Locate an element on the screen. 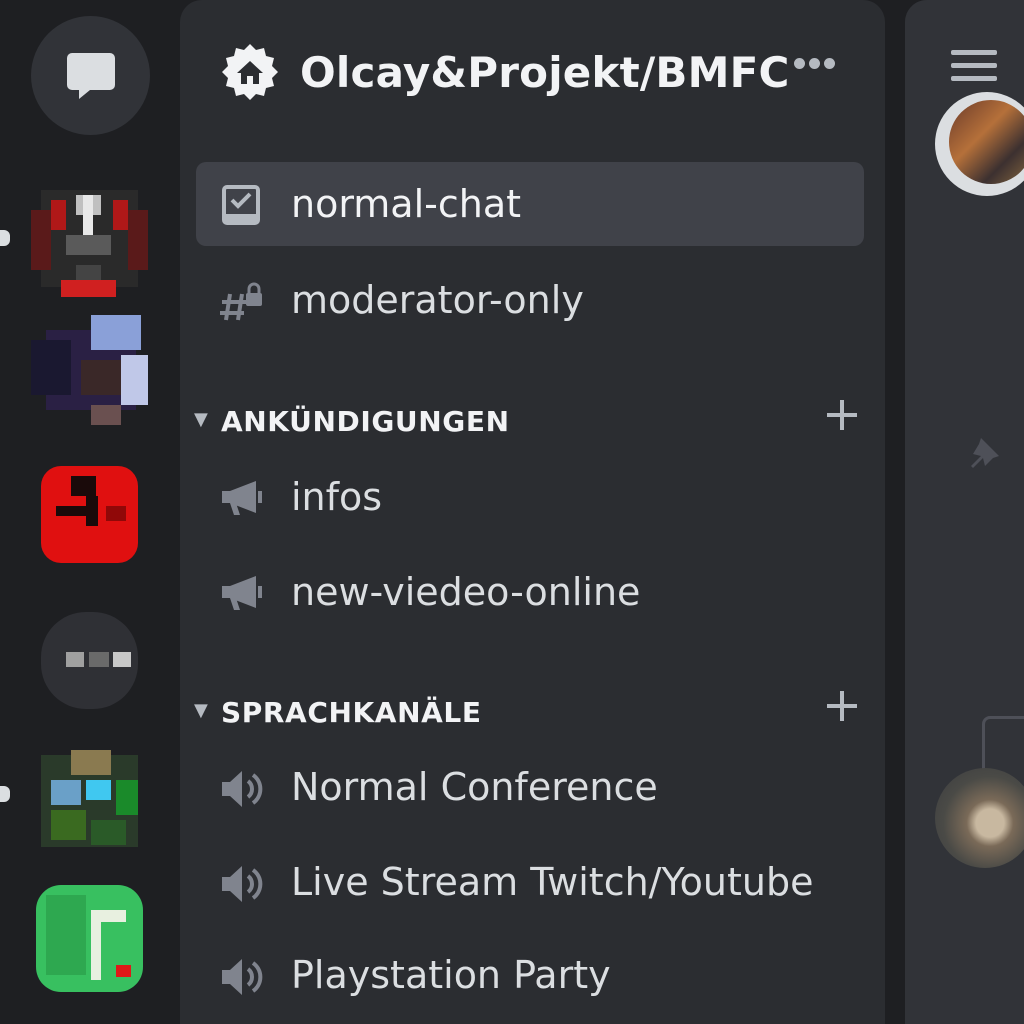 The height and width of the screenshot is (1024, 1024). category-label: ANKÜNDIGUNGEN is located at coordinates (365, 421).